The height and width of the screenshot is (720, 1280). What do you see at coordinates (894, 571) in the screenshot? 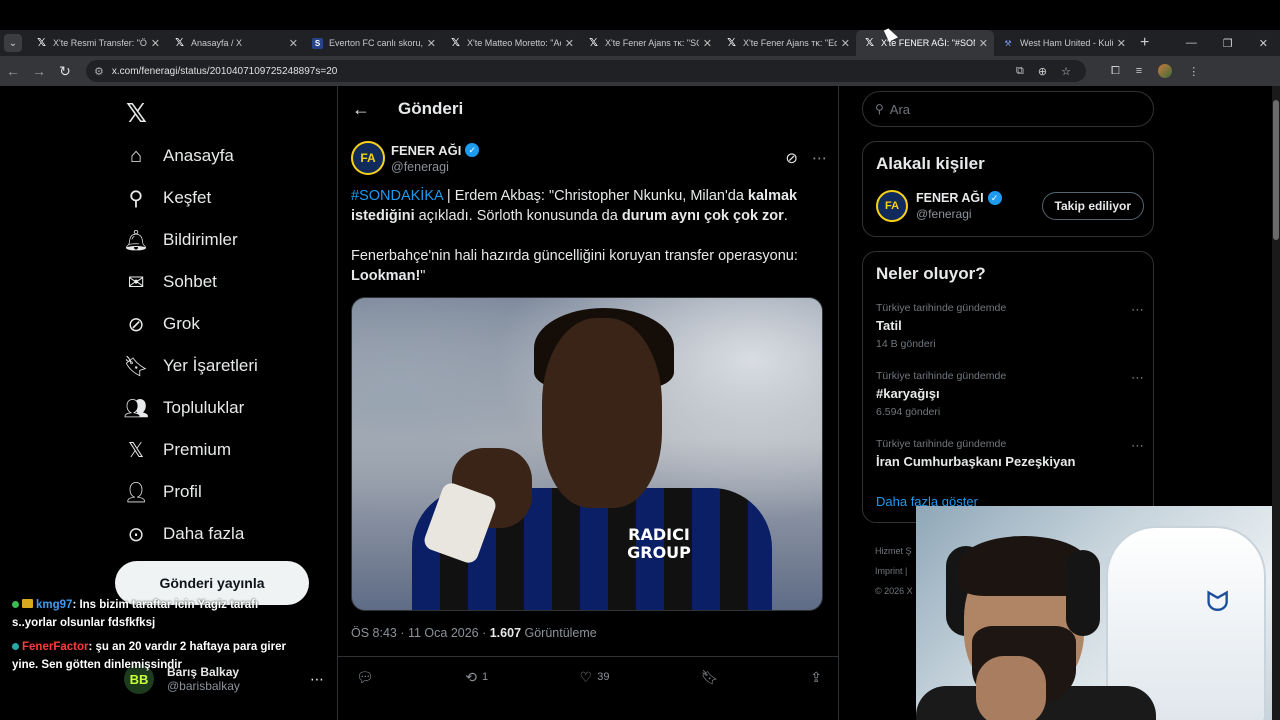
I see `footer-link: Imprint |` at bounding box center [894, 571].